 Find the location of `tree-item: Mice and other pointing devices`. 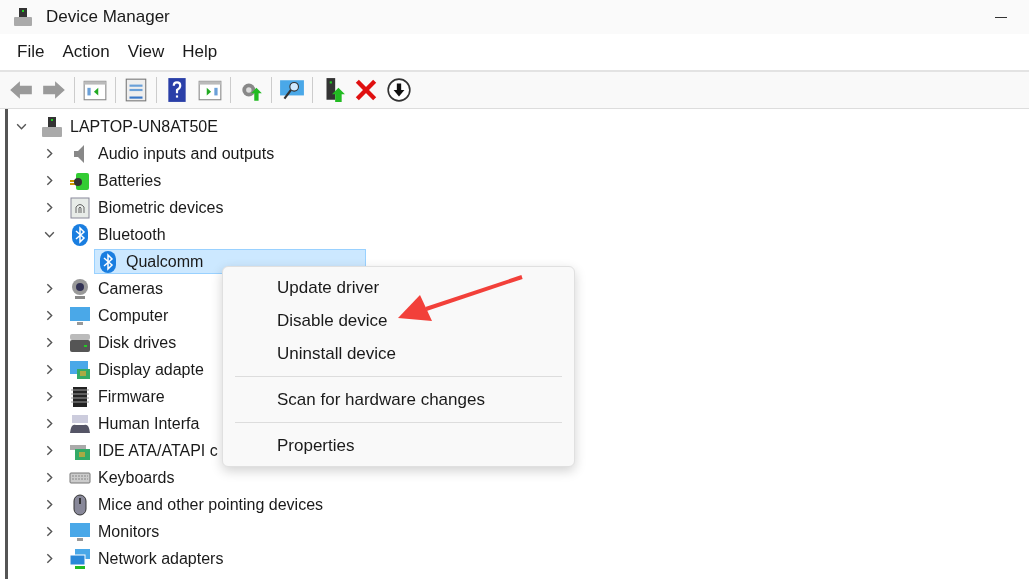

tree-item: Mice and other pointing devices is located at coordinates (198, 504).